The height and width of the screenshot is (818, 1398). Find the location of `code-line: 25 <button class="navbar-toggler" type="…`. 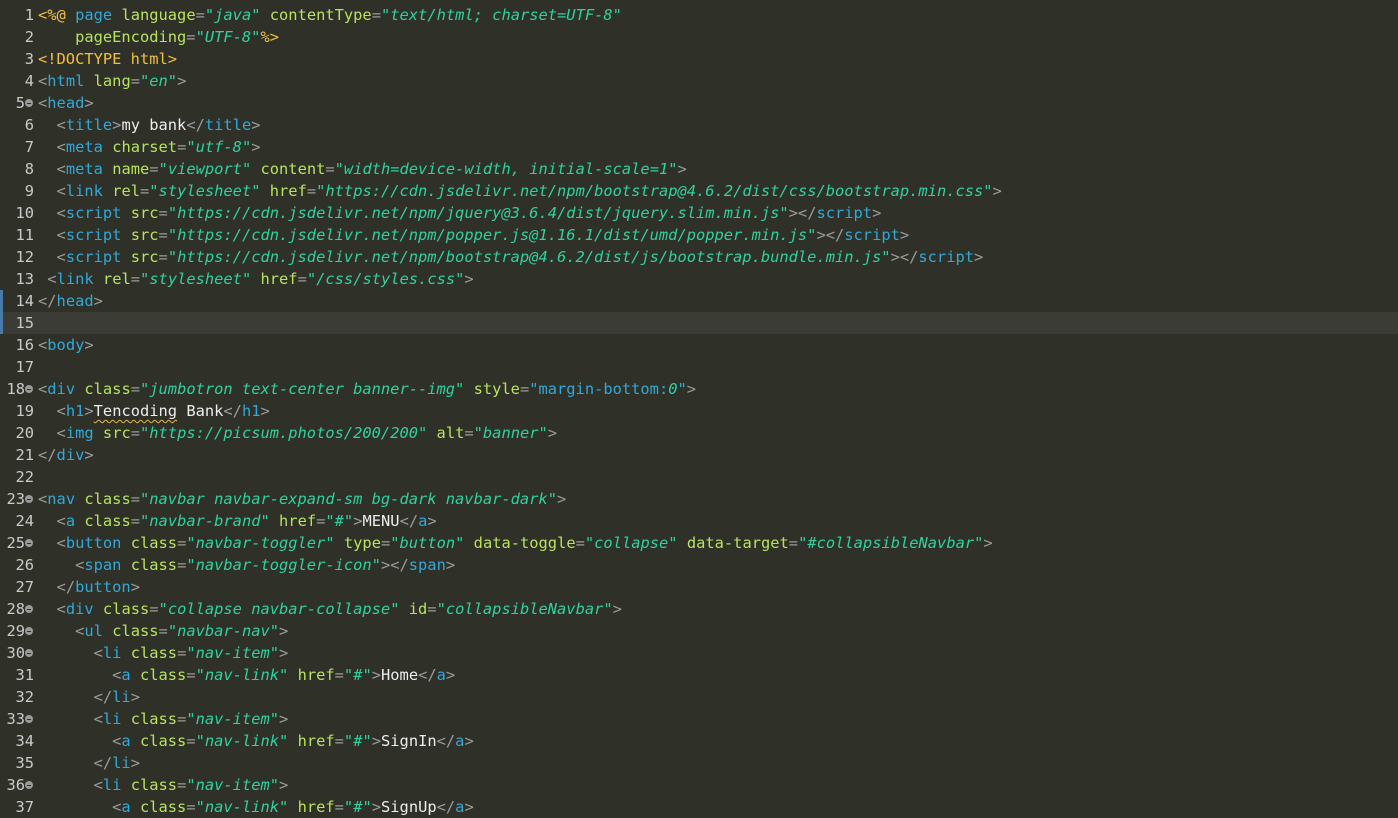

code-line: 25 <button class="navbar-toggler" type="… is located at coordinates (699, 543).